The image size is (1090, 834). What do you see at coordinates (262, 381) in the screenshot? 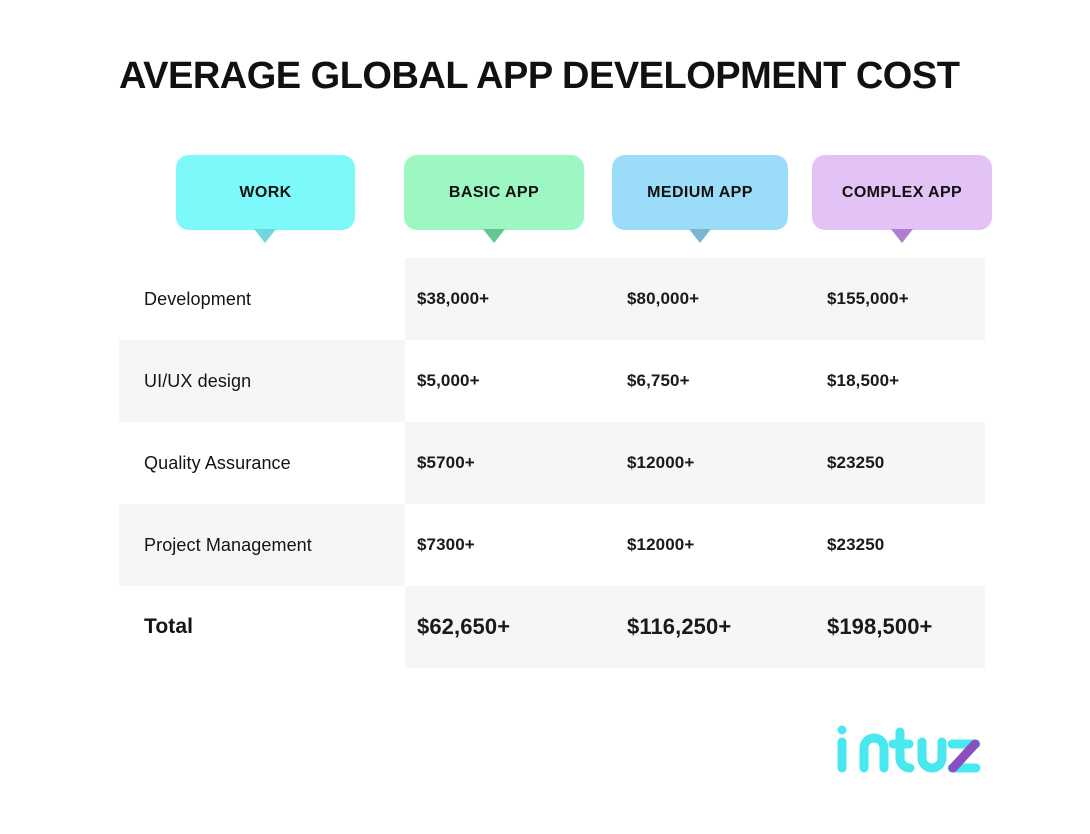
I see `row-label-cell: UI/UX design` at bounding box center [262, 381].